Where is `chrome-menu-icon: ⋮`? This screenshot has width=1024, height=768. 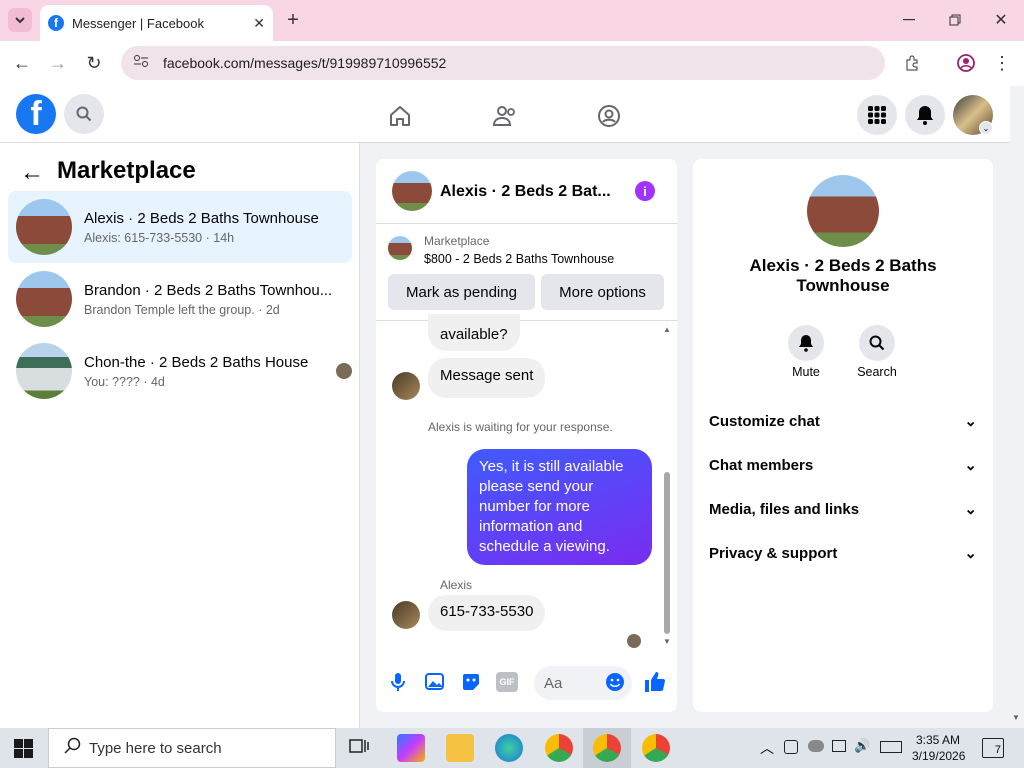 chrome-menu-icon: ⋮ is located at coordinates (1002, 63).